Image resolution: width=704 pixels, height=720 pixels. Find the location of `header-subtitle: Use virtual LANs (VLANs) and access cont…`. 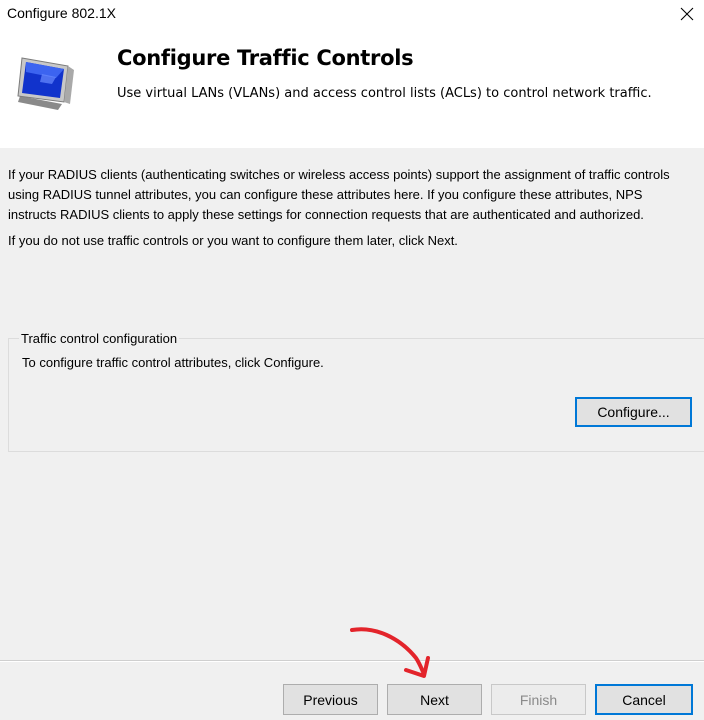

header-subtitle: Use virtual LANs (VLANs) and access cont… is located at coordinates (384, 93).